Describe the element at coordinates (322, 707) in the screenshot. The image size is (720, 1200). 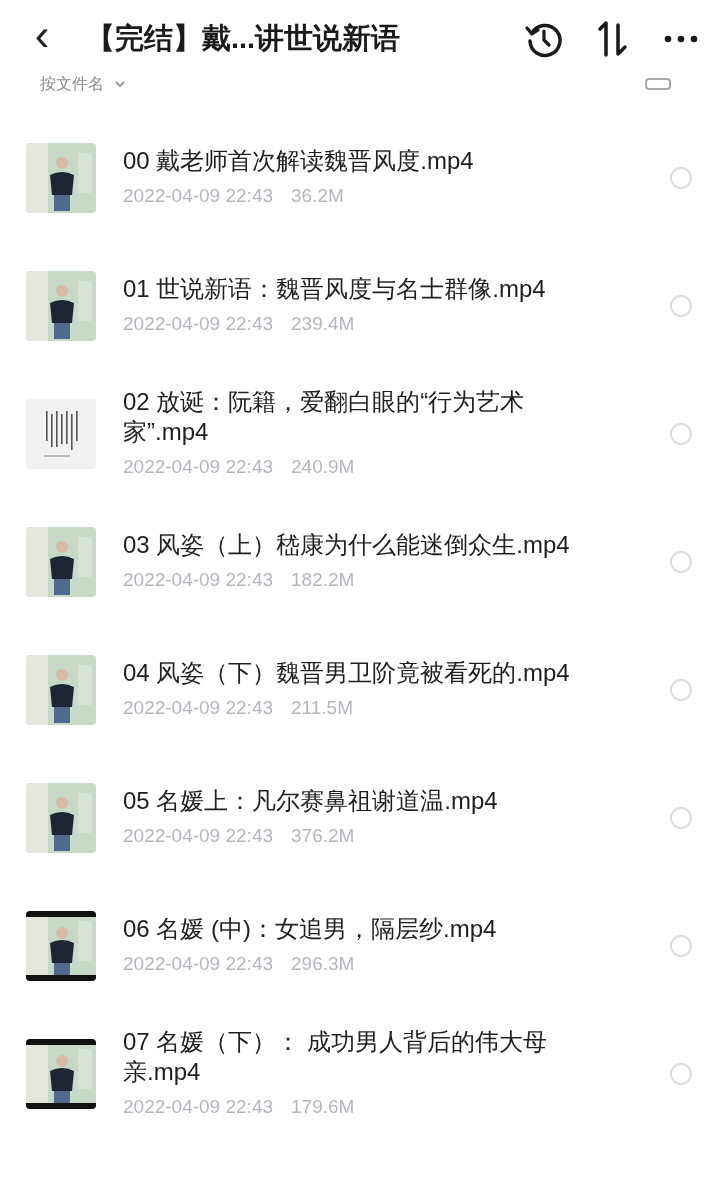
I see `file-size: 211.5M` at that location.